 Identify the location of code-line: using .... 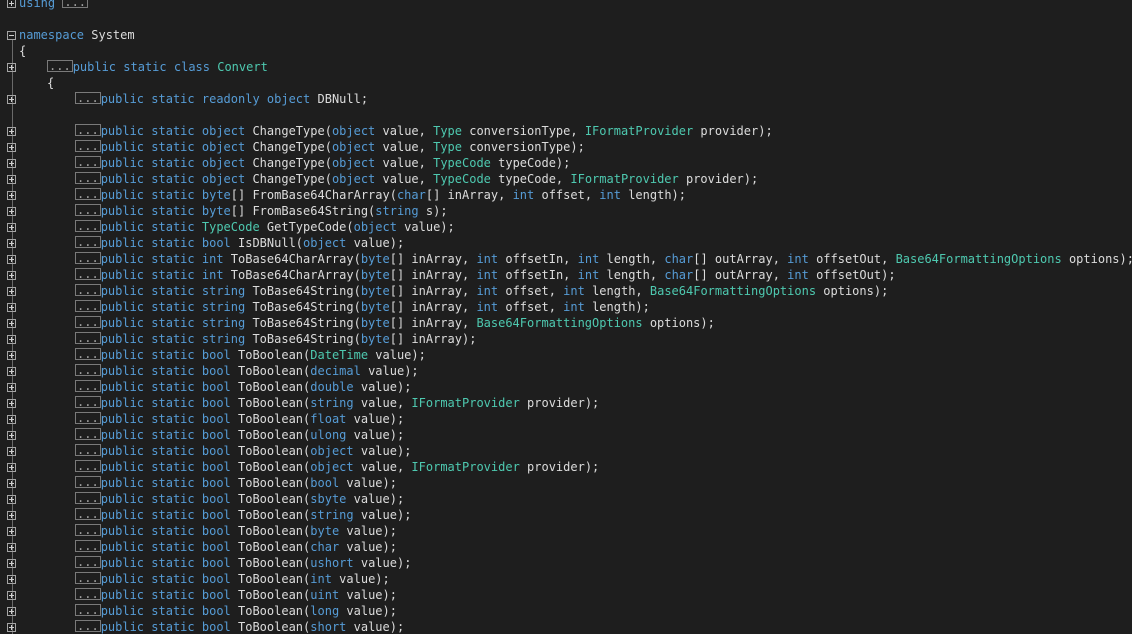
(566, 5).